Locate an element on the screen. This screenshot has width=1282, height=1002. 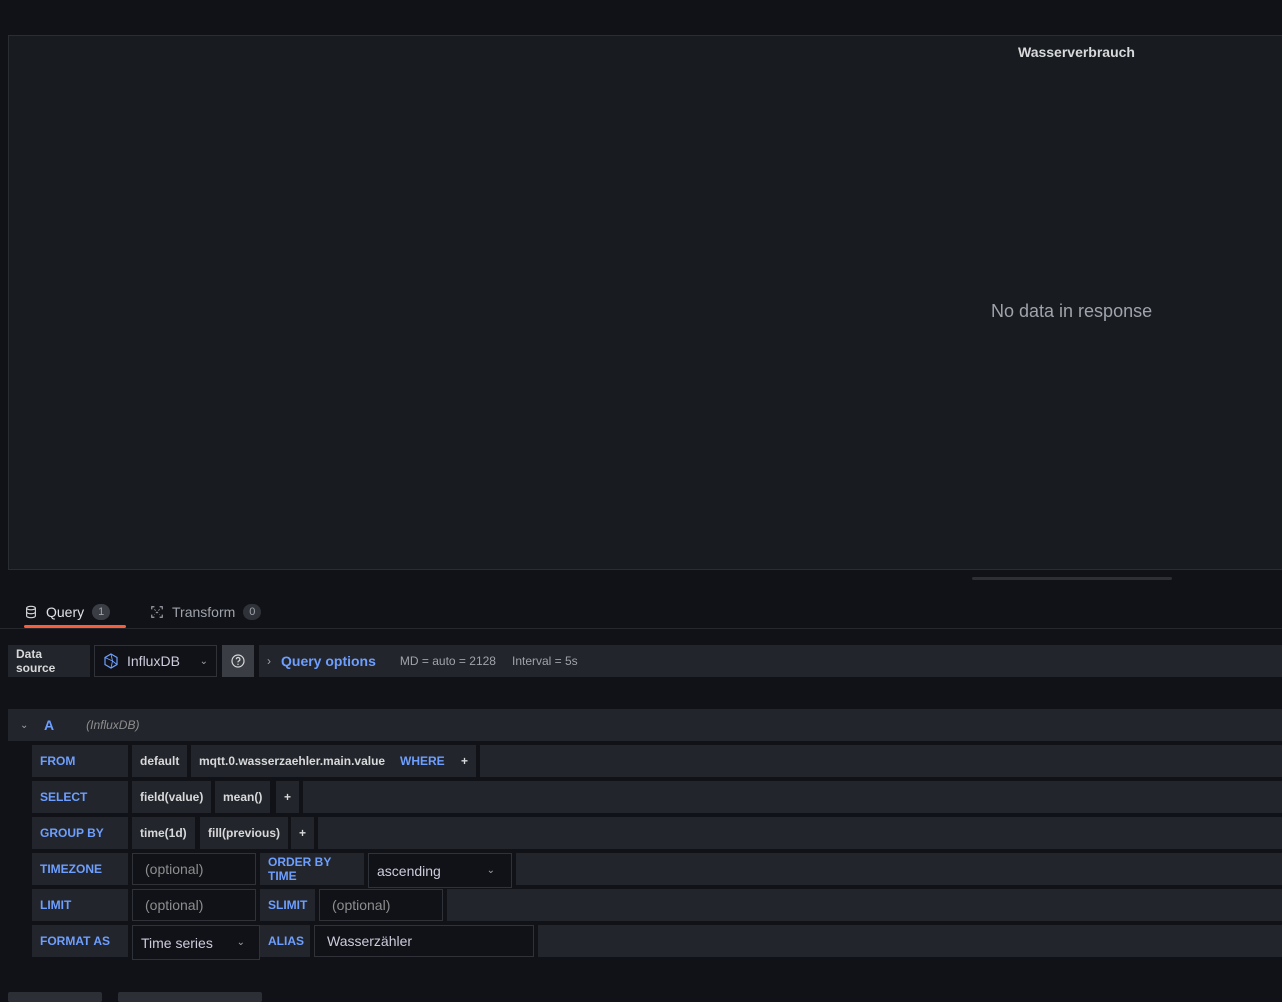
tab-query: Query 1 is located at coordinates (75, 612).